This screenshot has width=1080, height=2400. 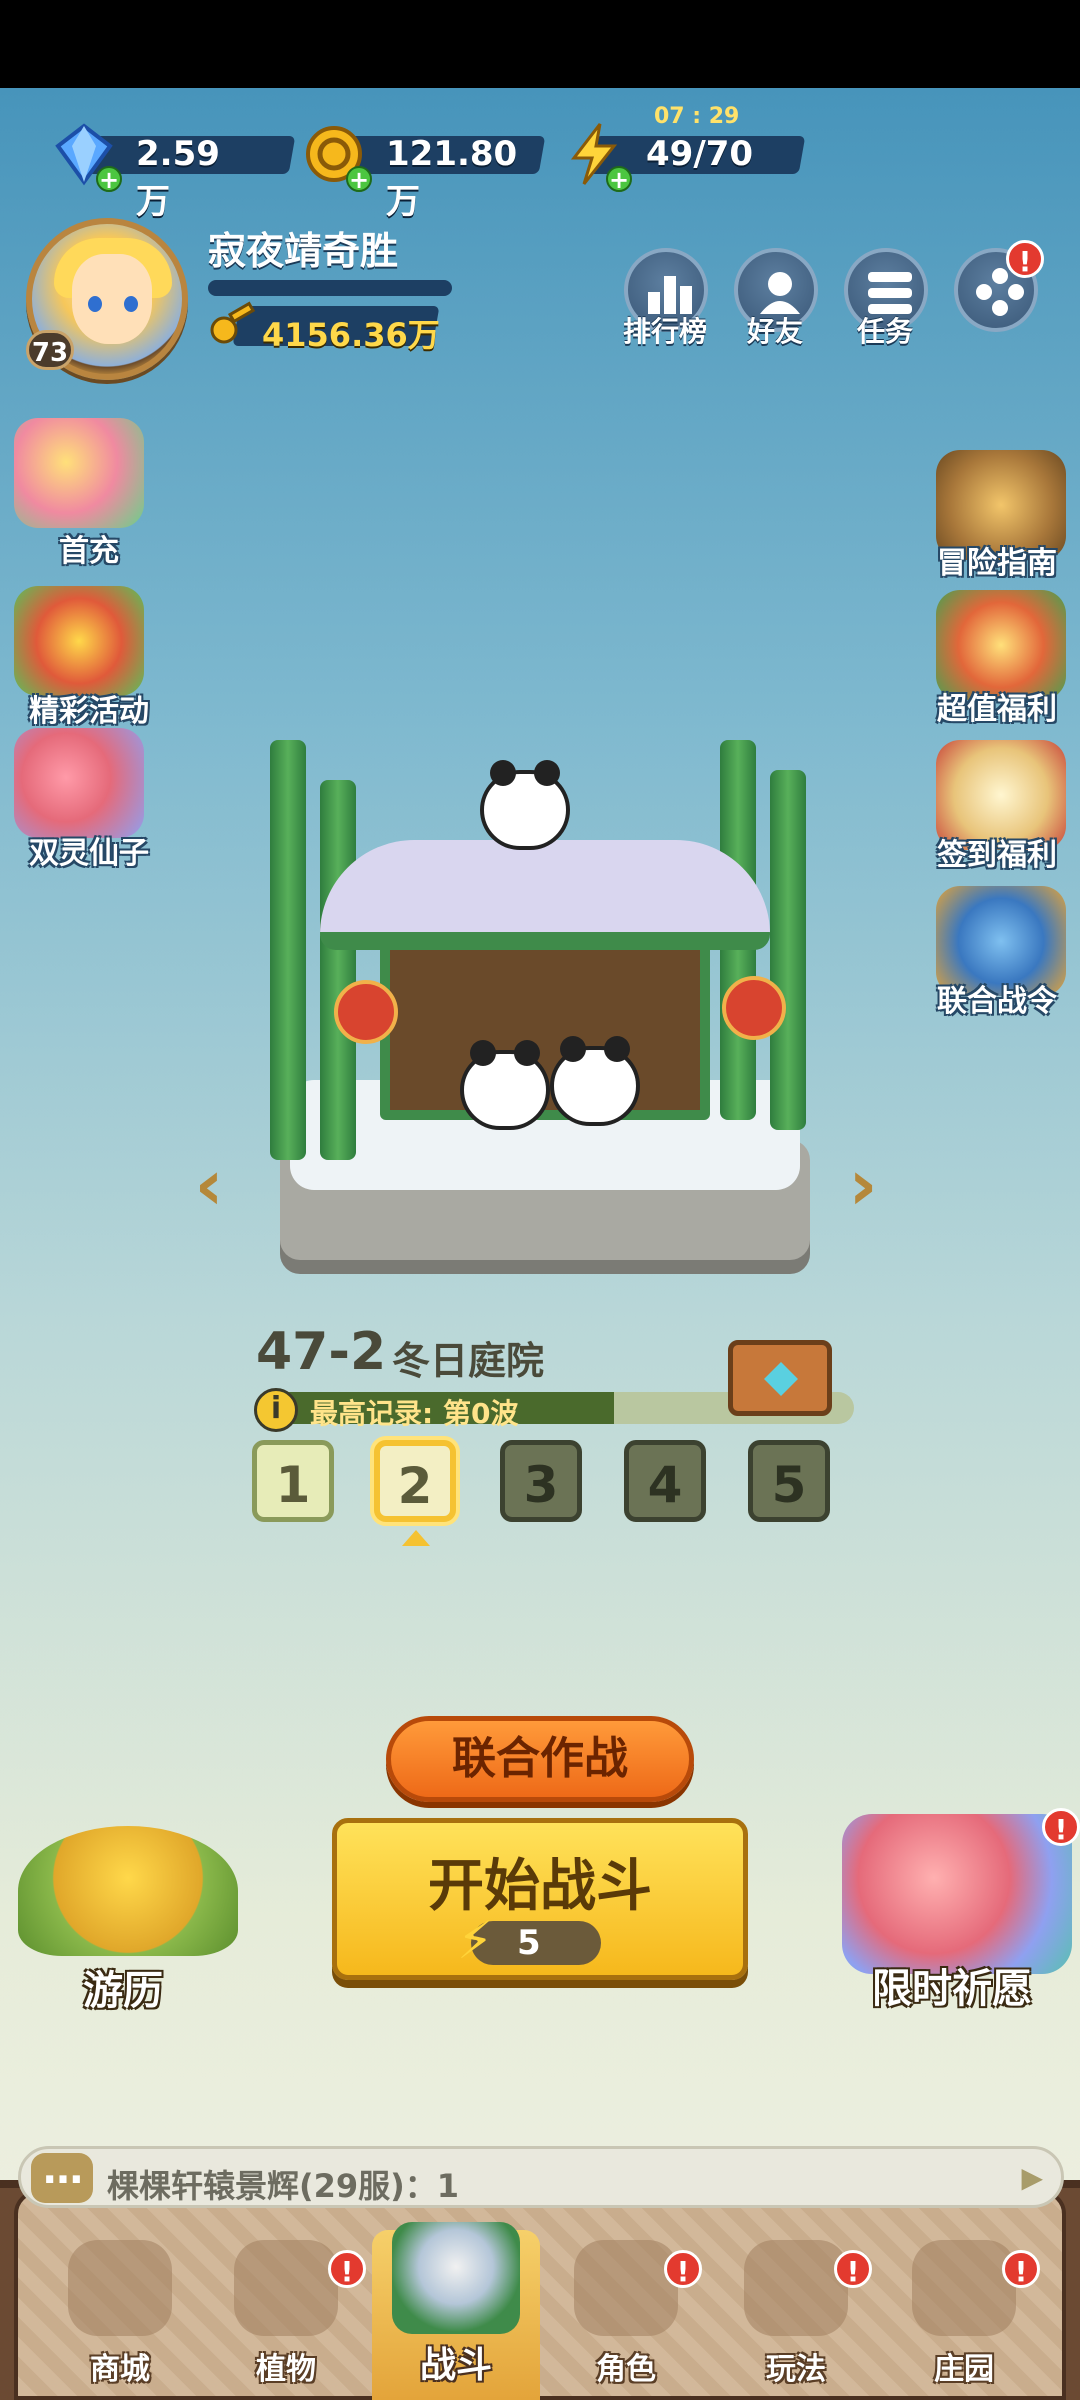 I want to click on nav-manor-label: 庄园, so click(x=964, y=2369).